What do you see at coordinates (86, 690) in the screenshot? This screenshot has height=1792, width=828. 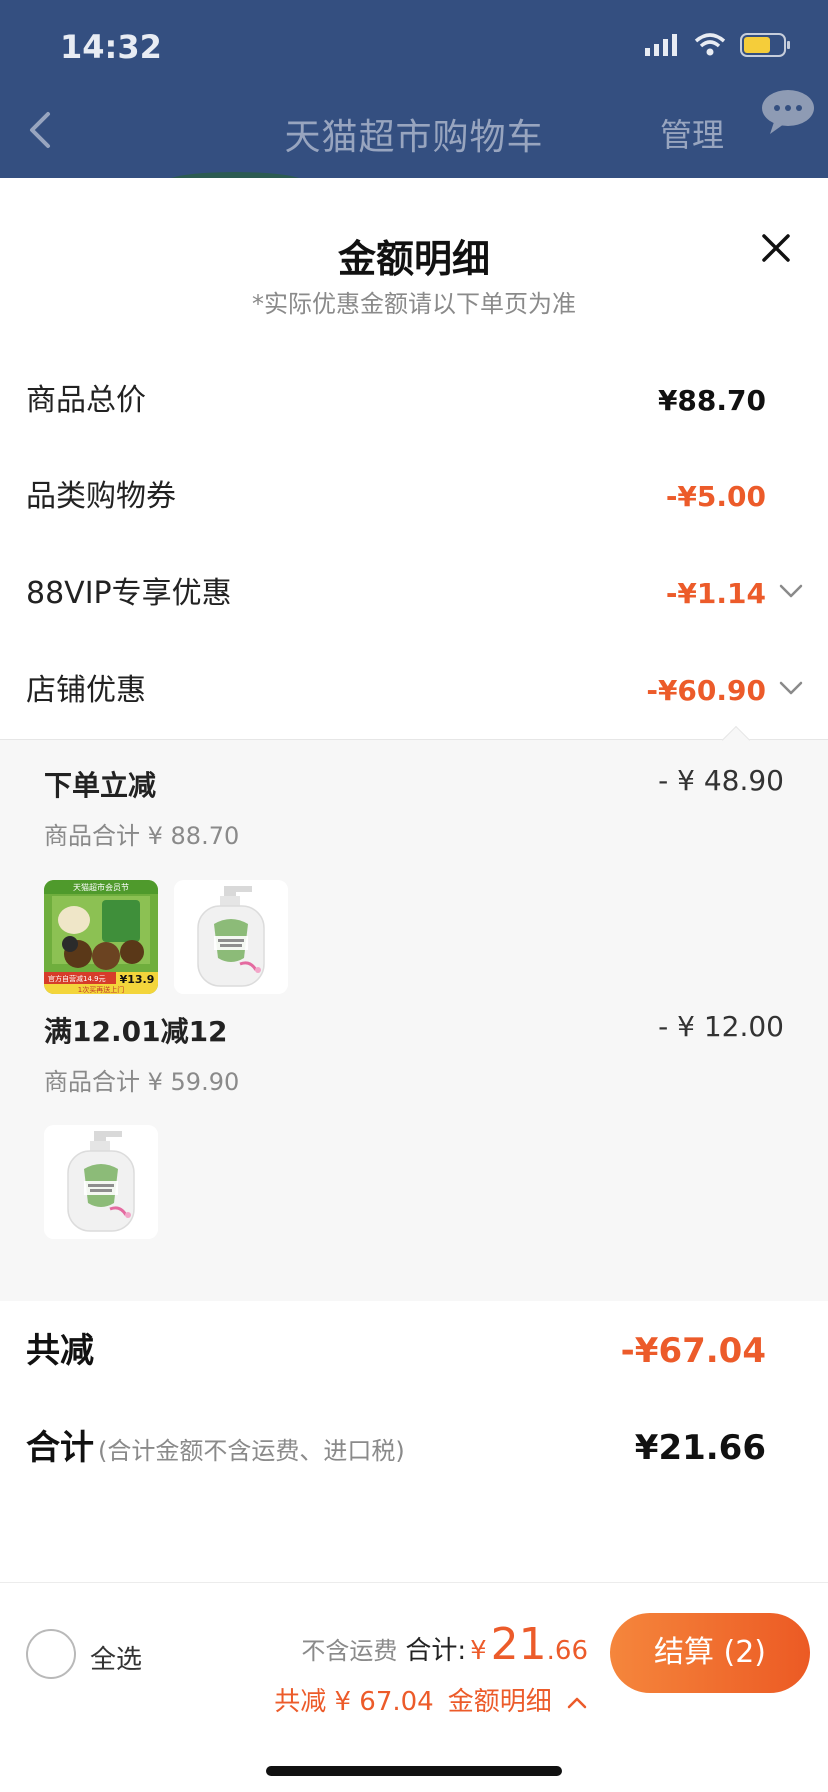 I see `row-label: 店铺优惠` at bounding box center [86, 690].